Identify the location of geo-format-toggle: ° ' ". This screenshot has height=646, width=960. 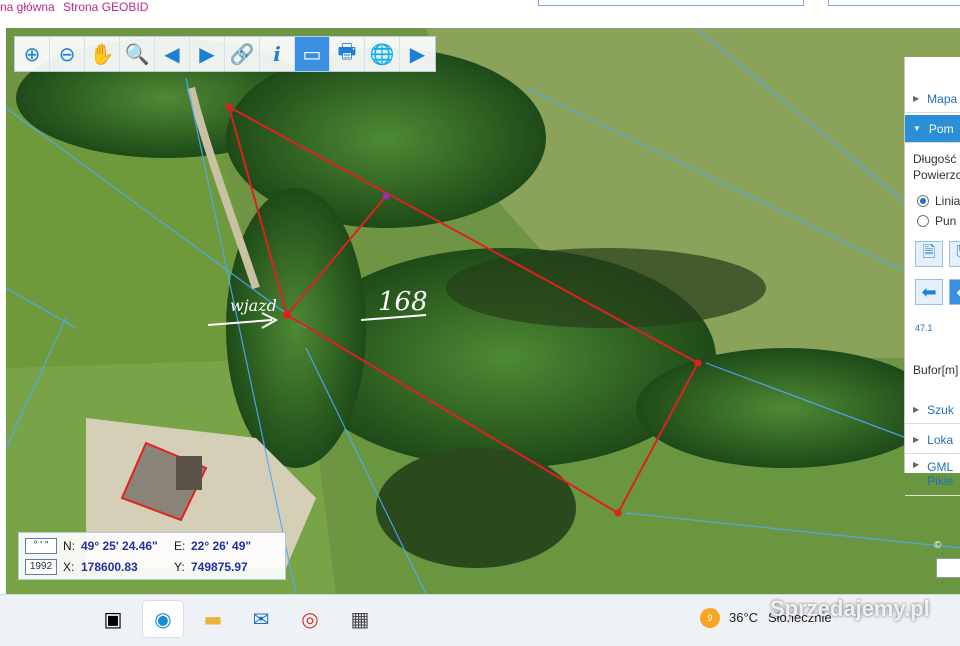
(41, 546).